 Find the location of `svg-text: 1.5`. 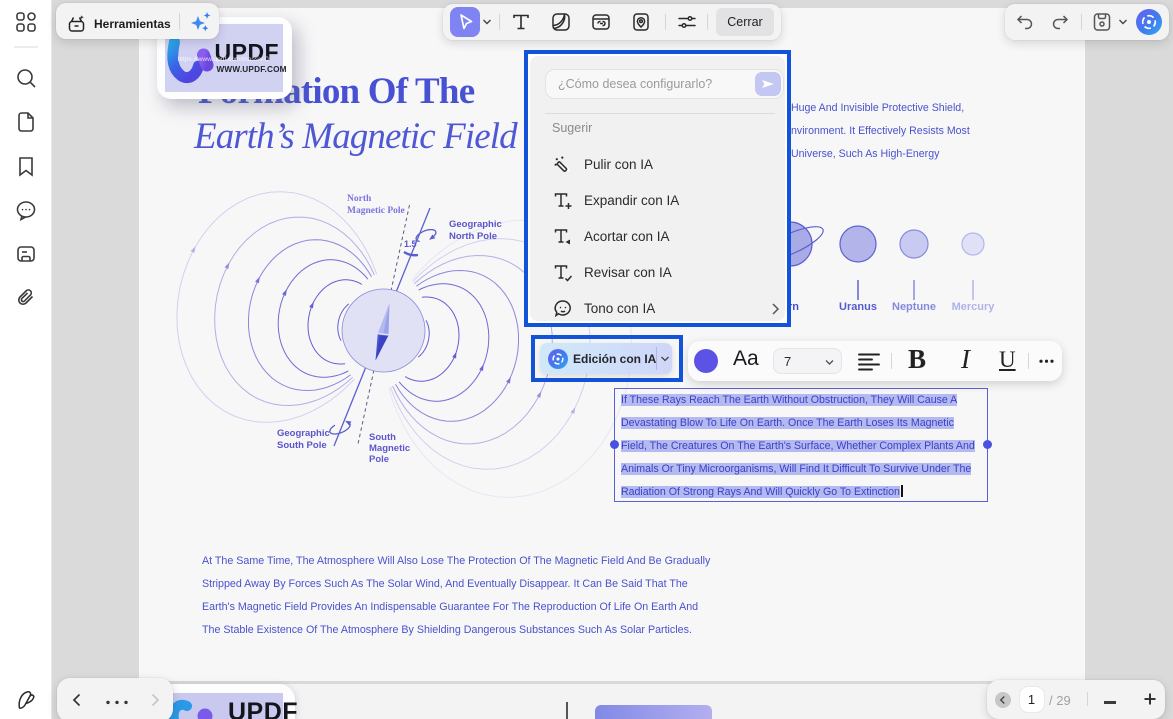

svg-text: 1.5 is located at coordinates (410, 244).